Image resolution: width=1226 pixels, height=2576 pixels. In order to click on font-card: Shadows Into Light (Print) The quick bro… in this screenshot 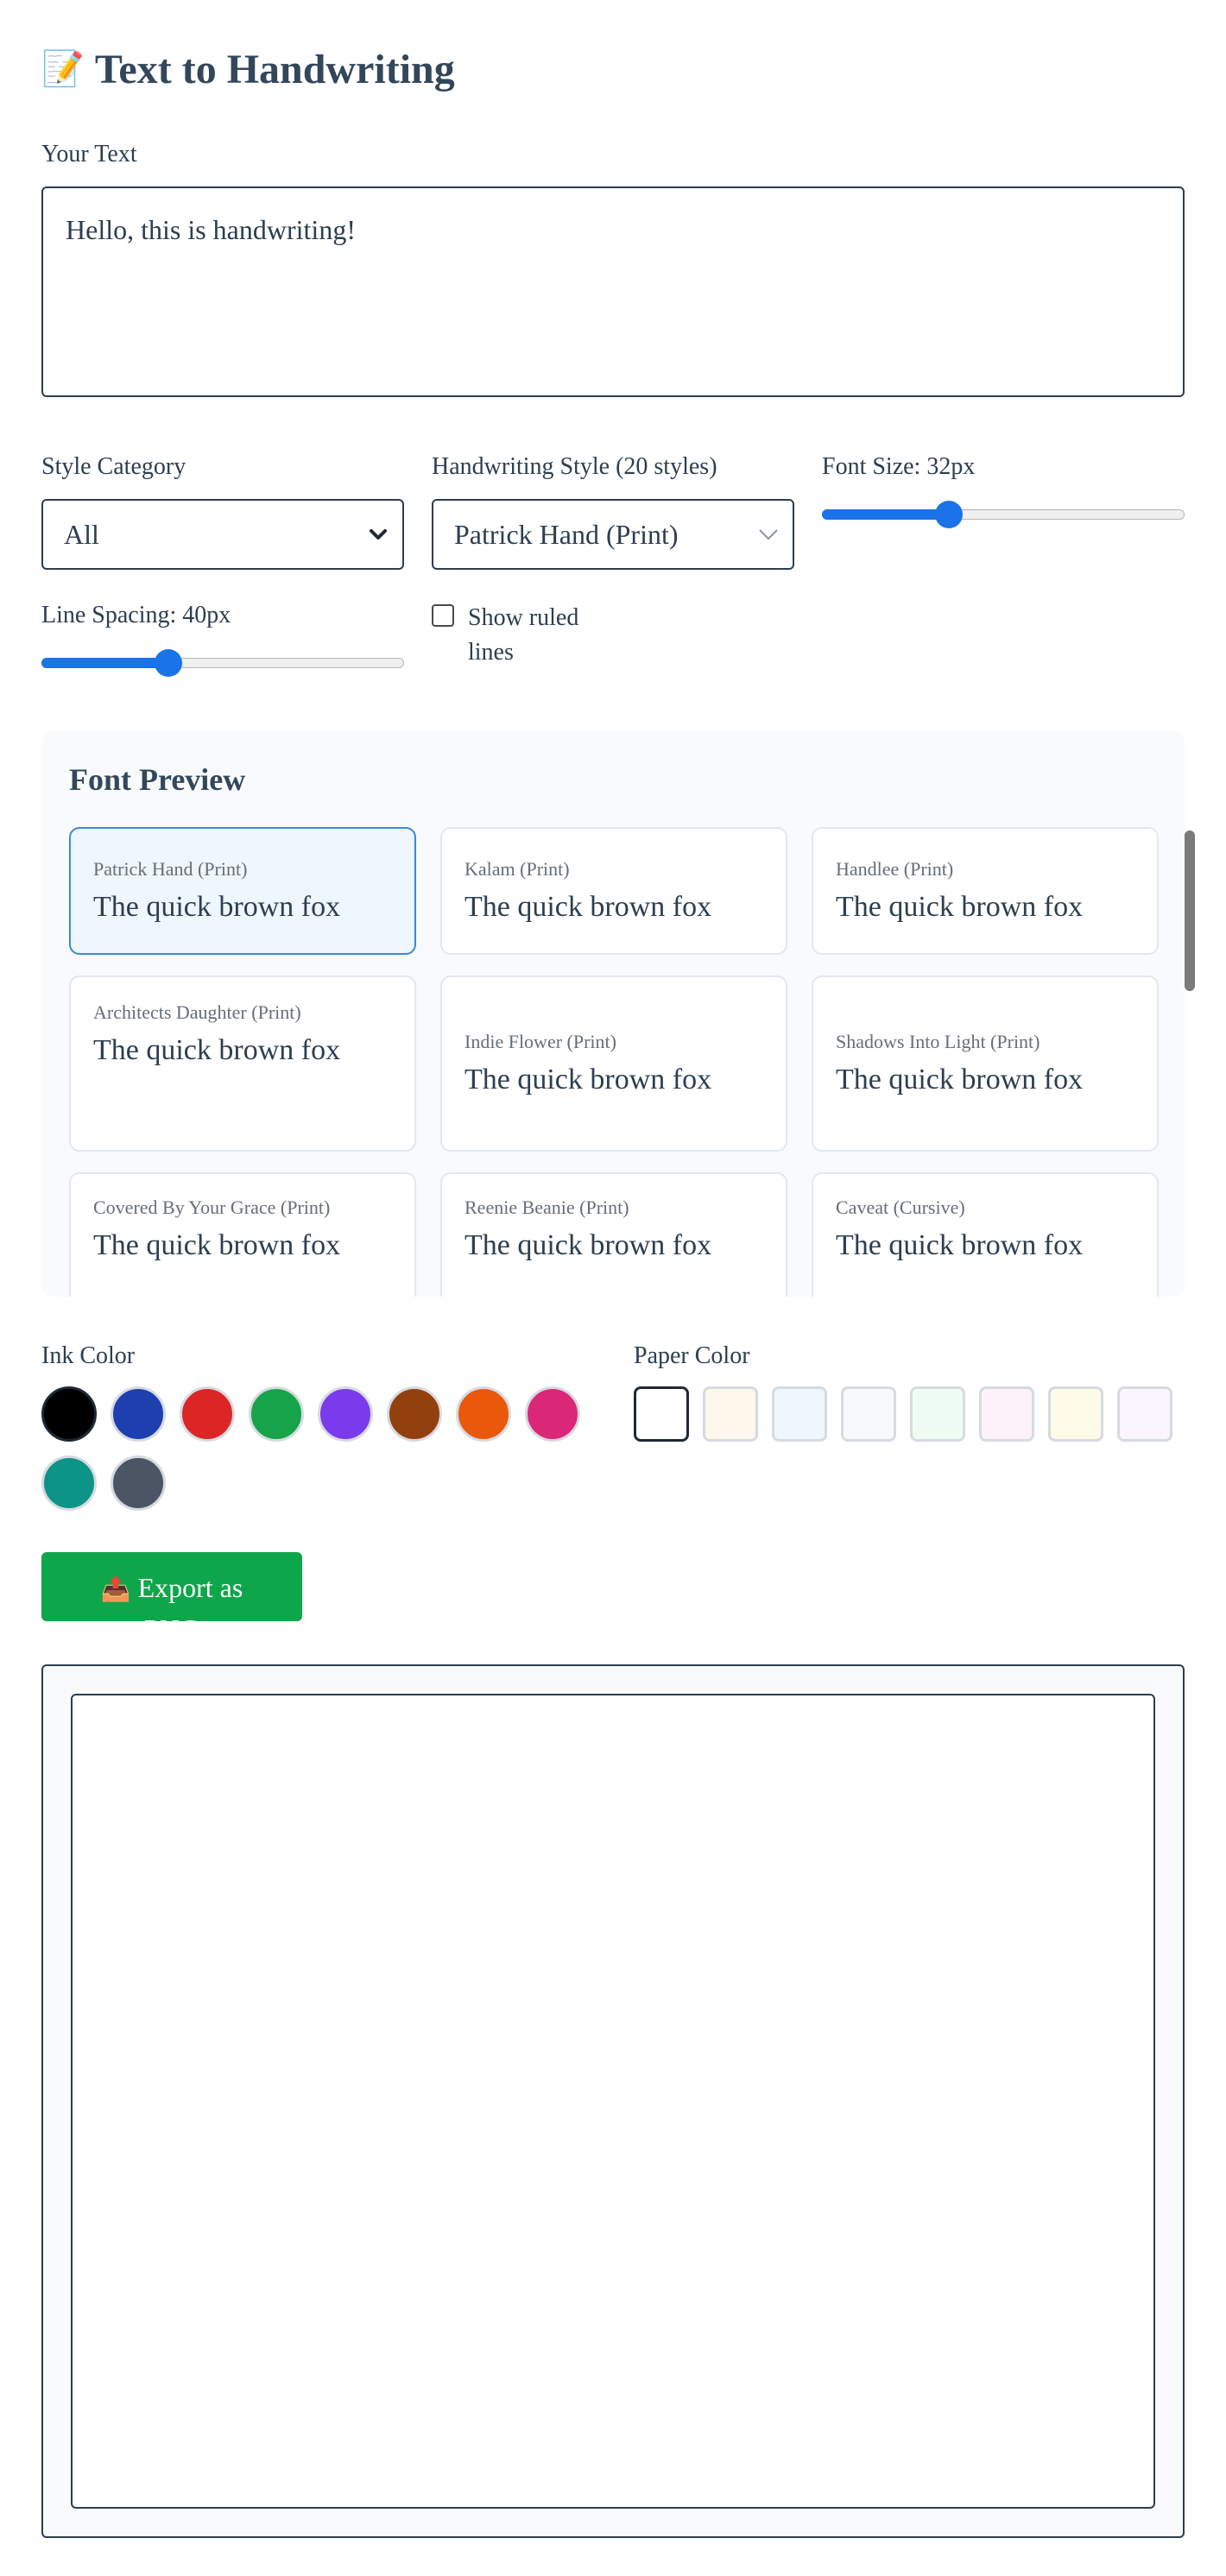, I will do `click(985, 1063)`.